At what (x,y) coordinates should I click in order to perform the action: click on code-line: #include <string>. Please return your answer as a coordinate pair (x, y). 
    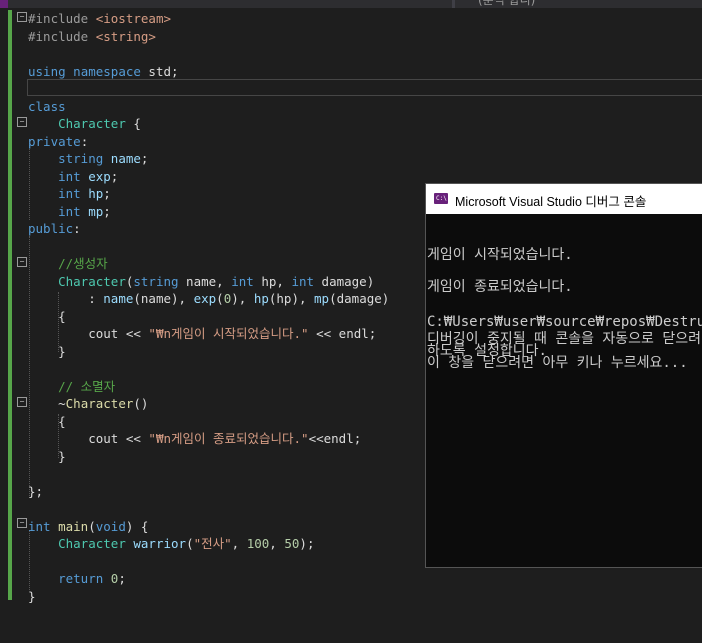
    Looking at the image, I should click on (92, 36).